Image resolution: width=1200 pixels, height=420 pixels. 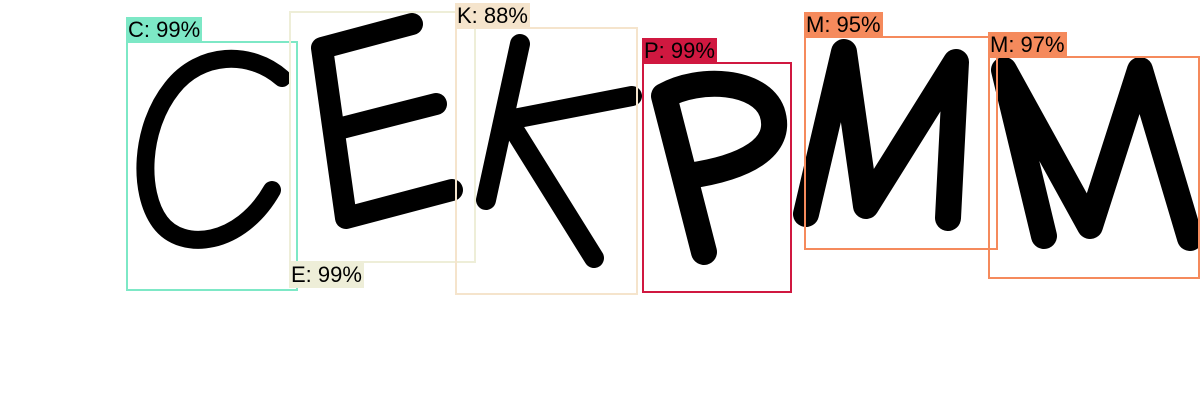 What do you see at coordinates (164, 30) in the screenshot?
I see `detection-label-c: C: 99%` at bounding box center [164, 30].